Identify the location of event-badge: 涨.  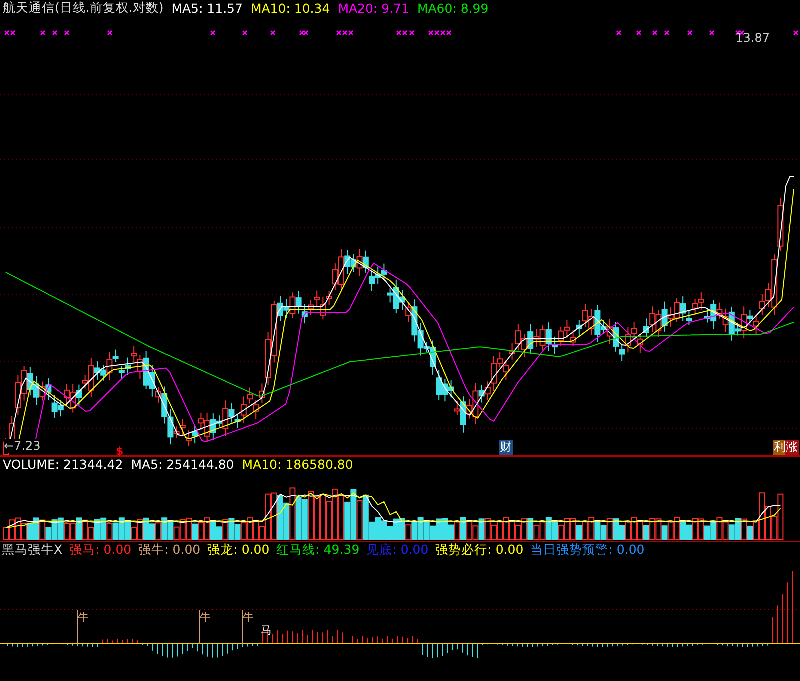
(792, 447).